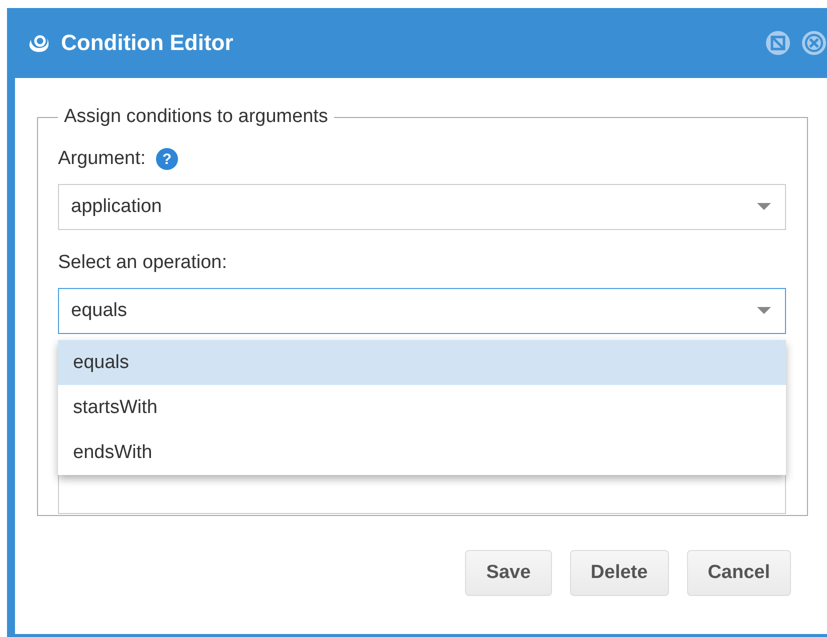 This screenshot has height=637, width=827. What do you see at coordinates (422, 452) in the screenshot?
I see `dropdown-option: endsWith` at bounding box center [422, 452].